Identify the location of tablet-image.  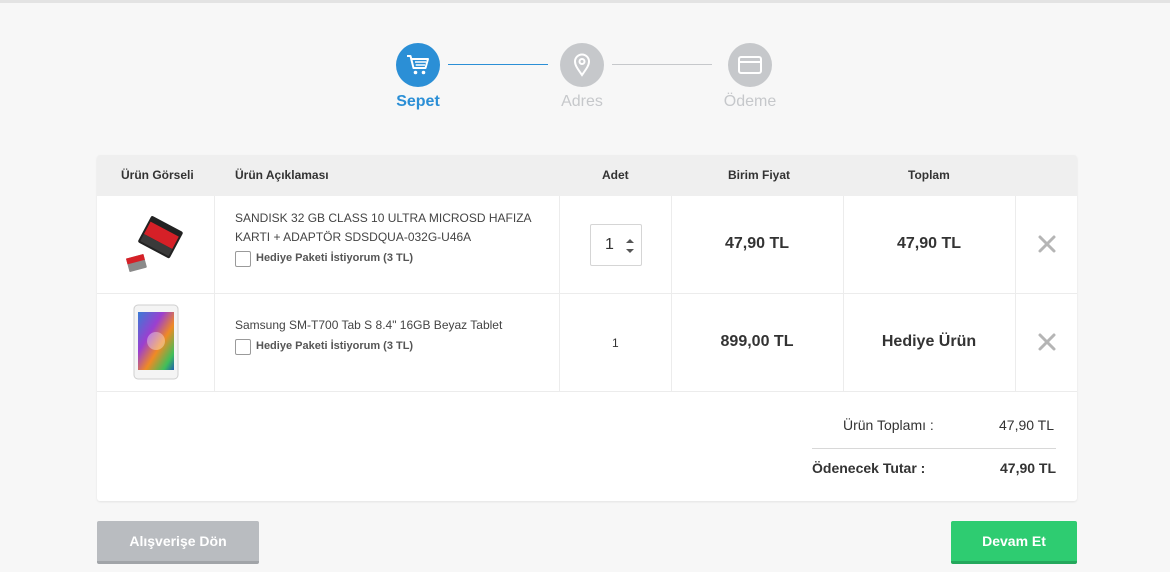
(156, 342).